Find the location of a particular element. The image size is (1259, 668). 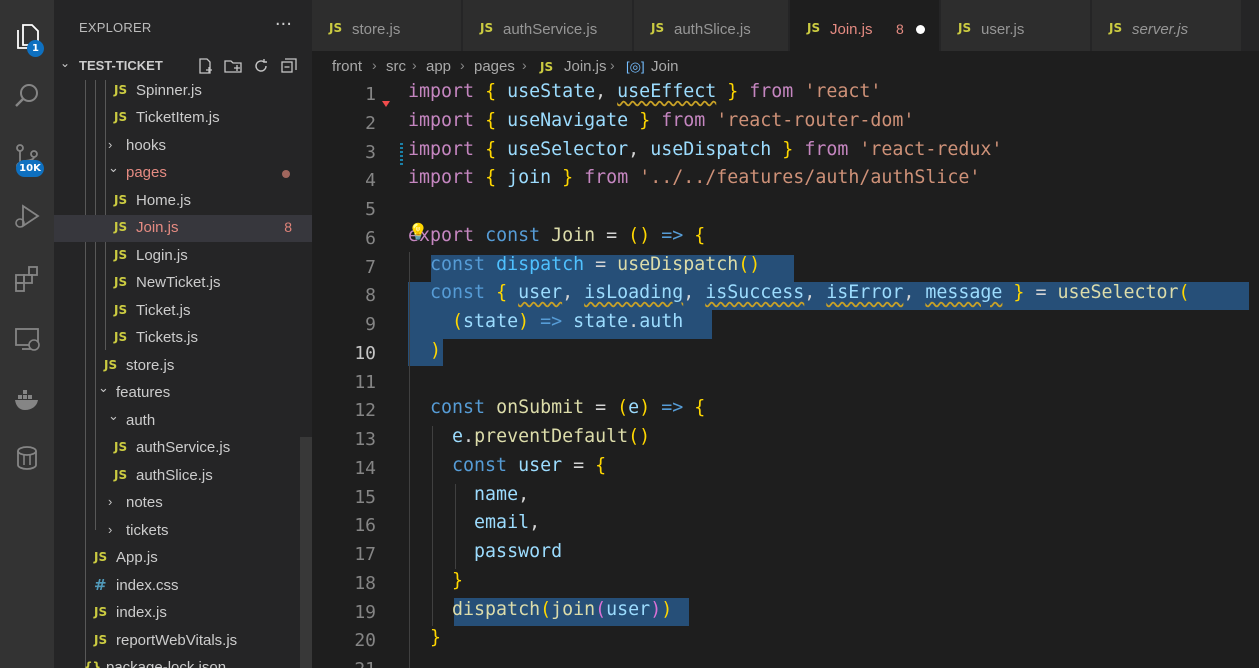

breadcrumb-item: app is located at coordinates (438, 66).